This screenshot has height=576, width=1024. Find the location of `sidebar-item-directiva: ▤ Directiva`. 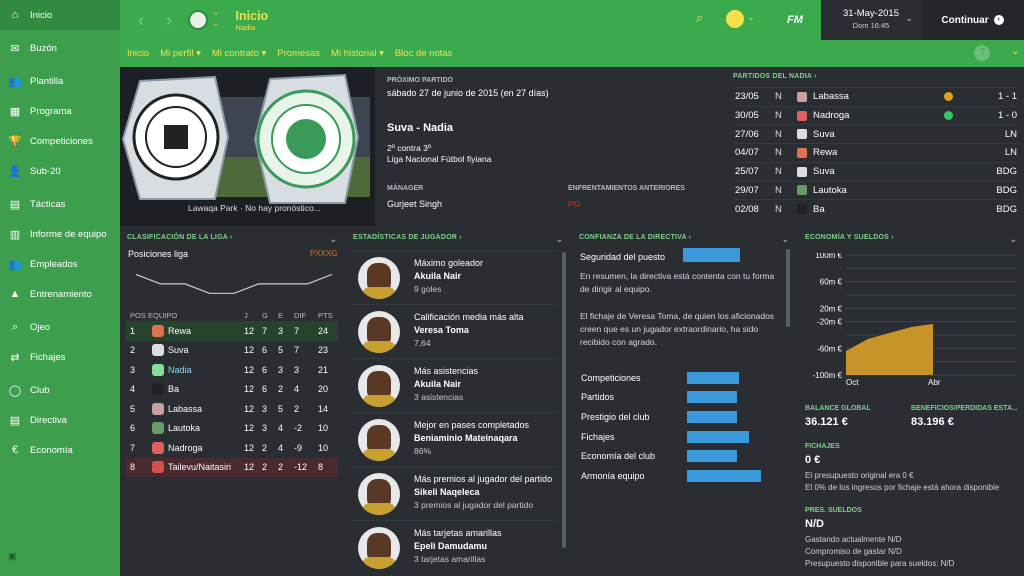

sidebar-item-directiva: ▤ Directiva is located at coordinates (60, 420).